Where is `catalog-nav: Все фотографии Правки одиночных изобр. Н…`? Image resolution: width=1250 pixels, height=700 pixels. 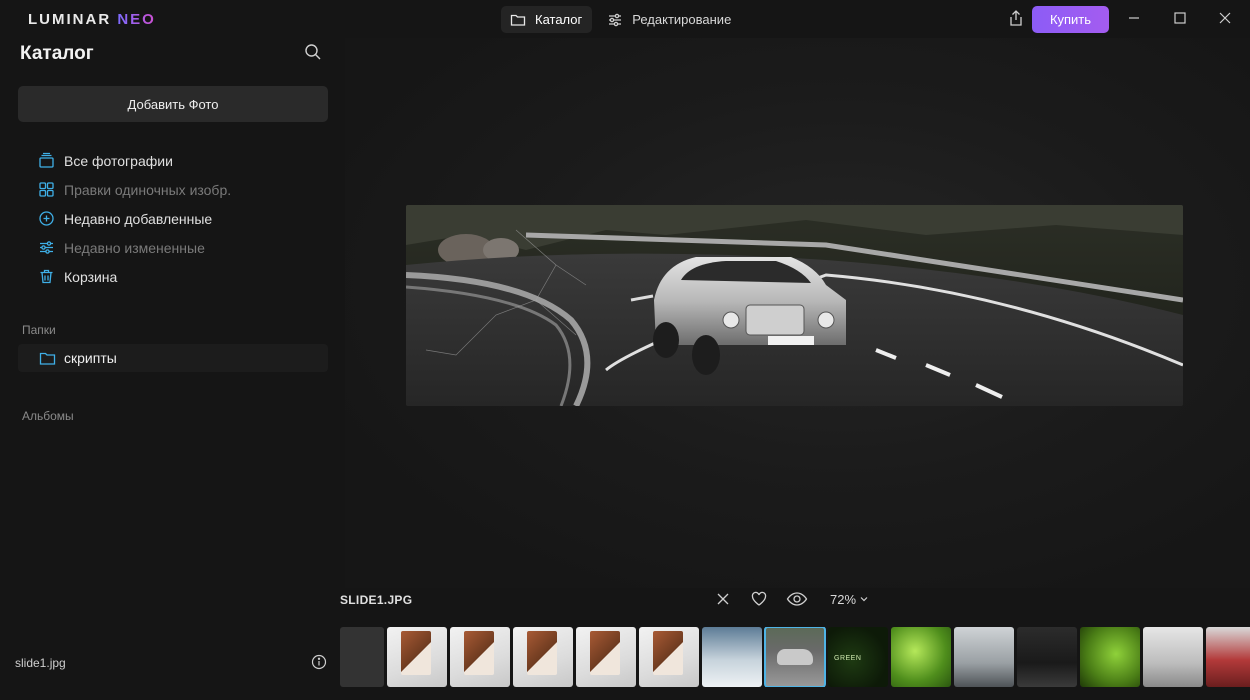 catalog-nav: Все фотографии Правки одиночных изобр. Н… is located at coordinates (134, 218).